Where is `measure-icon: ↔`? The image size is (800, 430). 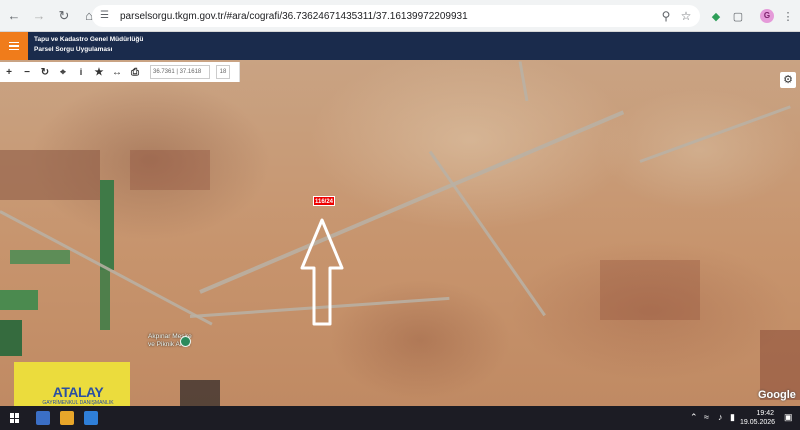
measure-icon: ↔ is located at coordinates (117, 72).